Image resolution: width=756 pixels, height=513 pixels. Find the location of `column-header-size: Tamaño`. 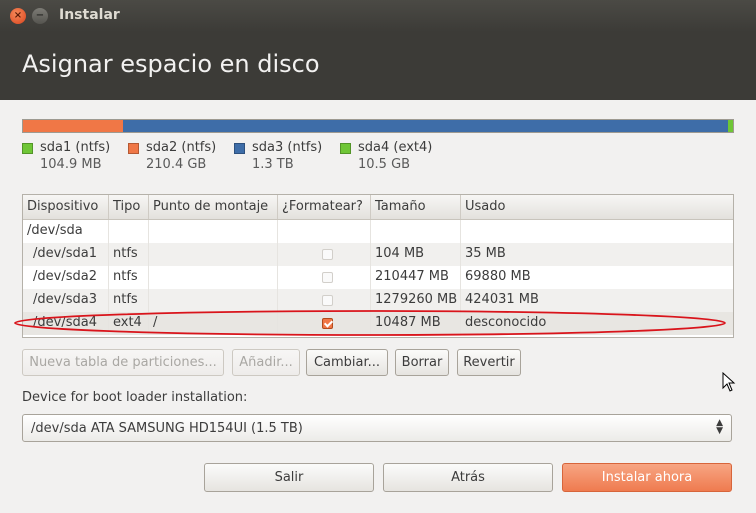

column-header-size: Tamaño is located at coordinates (416, 207).